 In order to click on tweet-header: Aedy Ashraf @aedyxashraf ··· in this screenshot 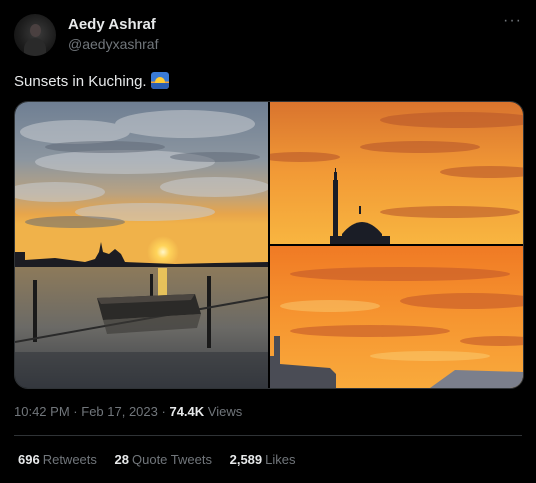, I will do `click(269, 35)`.